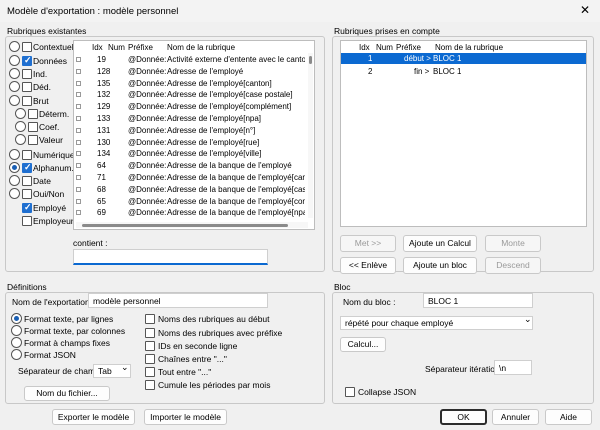  I want to click on nom-bloc-input: BLOC 1, so click(478, 300).